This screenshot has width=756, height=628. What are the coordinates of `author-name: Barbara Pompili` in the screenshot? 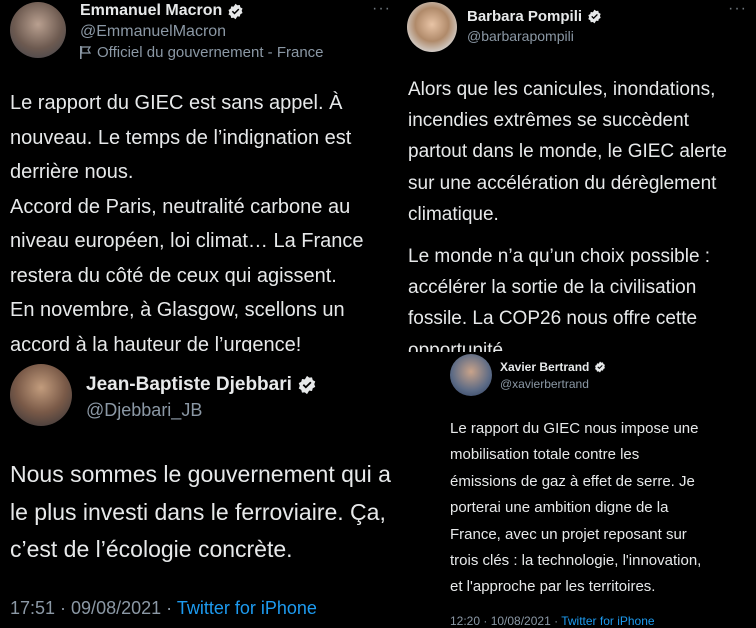 It's located at (524, 16).